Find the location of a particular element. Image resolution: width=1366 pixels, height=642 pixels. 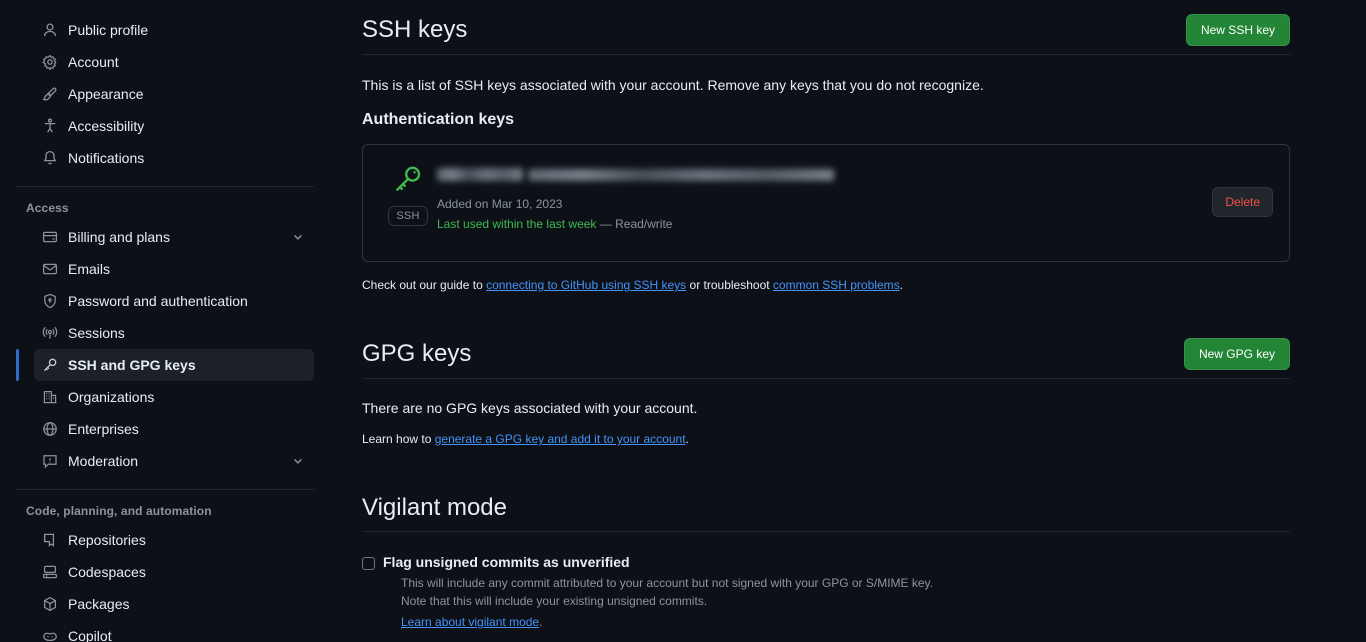

sidebar-item-label: Password and authentication is located at coordinates (158, 301).